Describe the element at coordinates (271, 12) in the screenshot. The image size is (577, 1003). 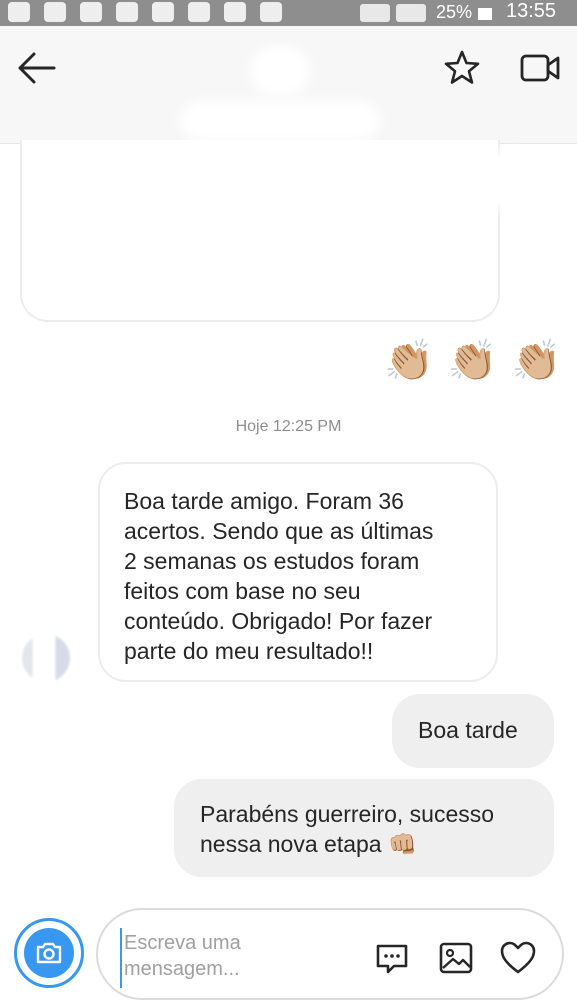
I see `wifi-icon` at that location.